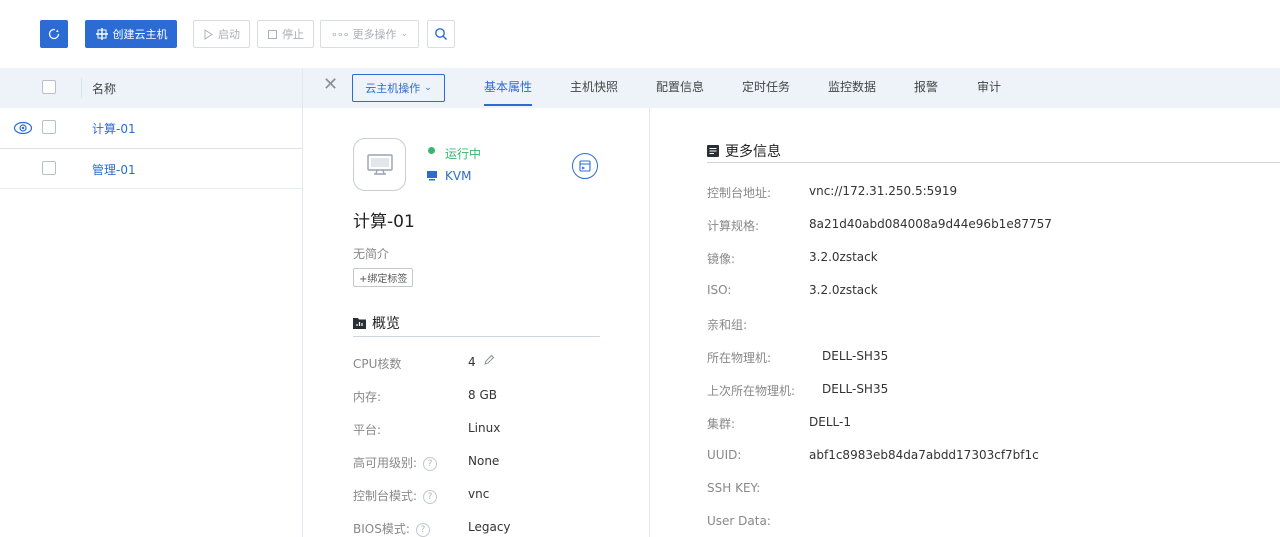  I want to click on memory-value: 8 GB, so click(482, 395).